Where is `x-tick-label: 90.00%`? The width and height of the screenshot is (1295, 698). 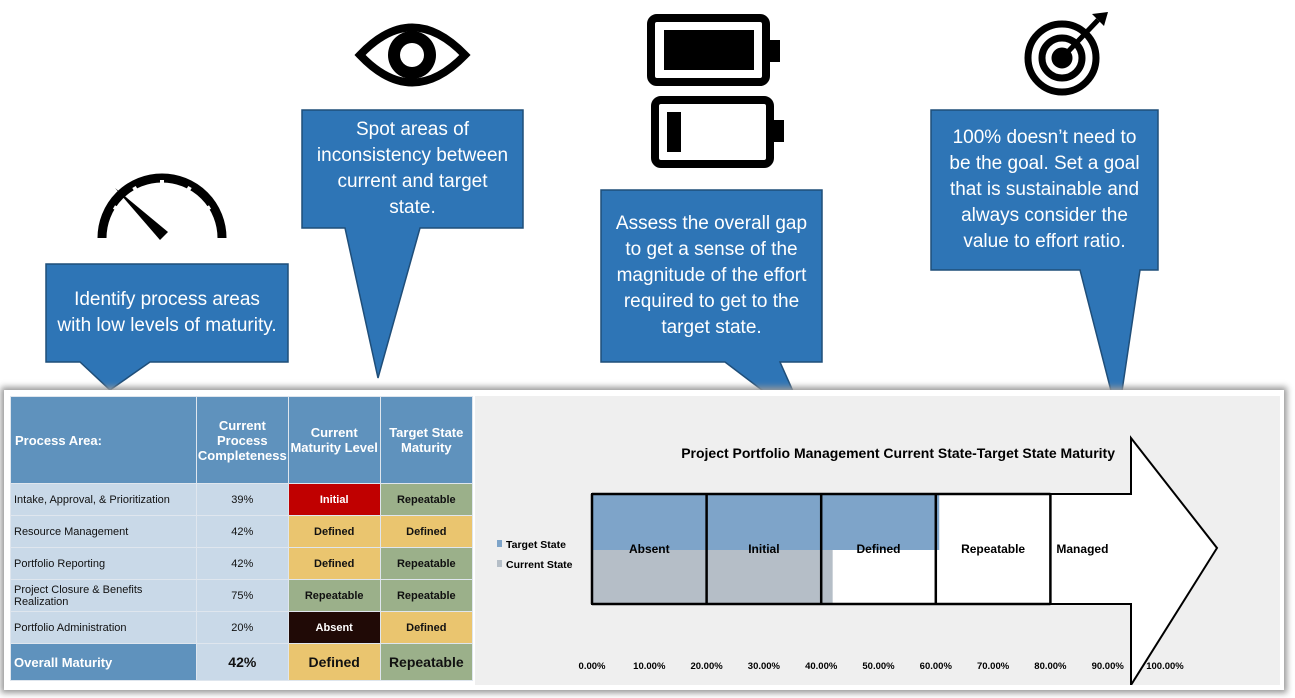 x-tick-label: 90.00% is located at coordinates (1108, 666).